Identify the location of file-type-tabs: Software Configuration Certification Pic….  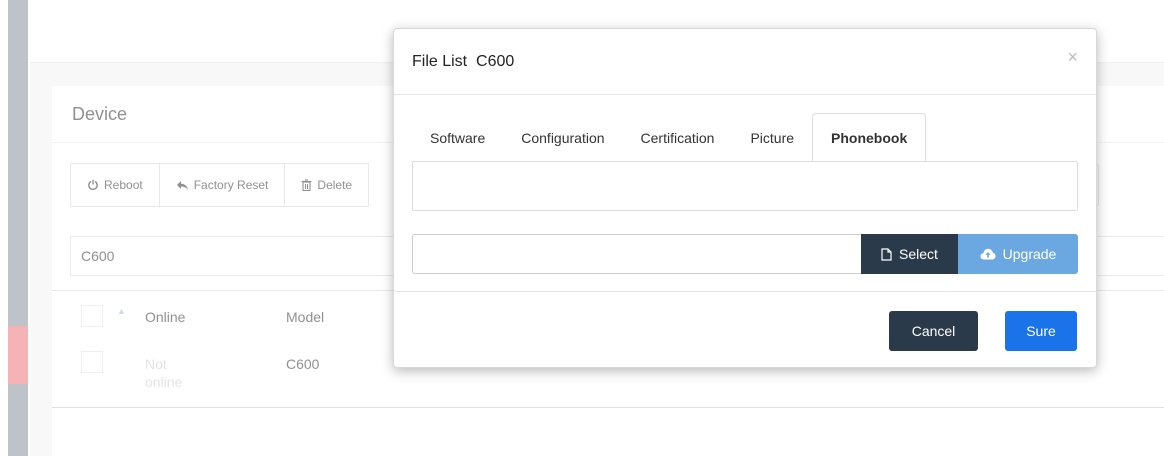
(745, 137).